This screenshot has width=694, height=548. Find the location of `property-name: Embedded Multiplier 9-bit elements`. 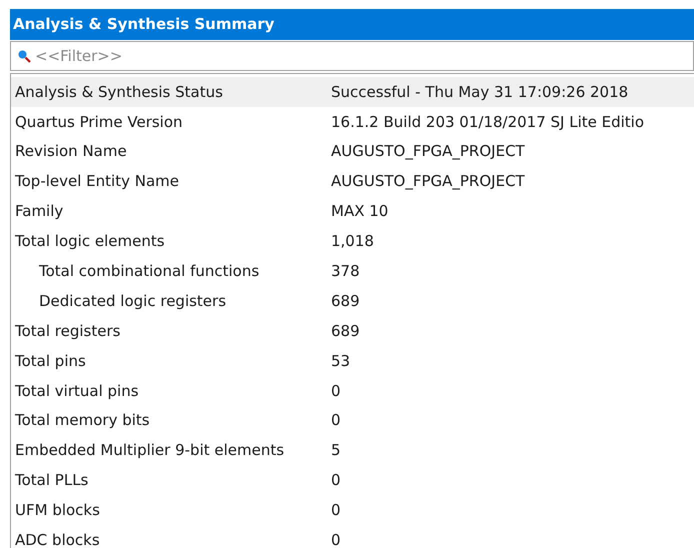

property-name: Embedded Multiplier 9-bit elements is located at coordinates (150, 451).